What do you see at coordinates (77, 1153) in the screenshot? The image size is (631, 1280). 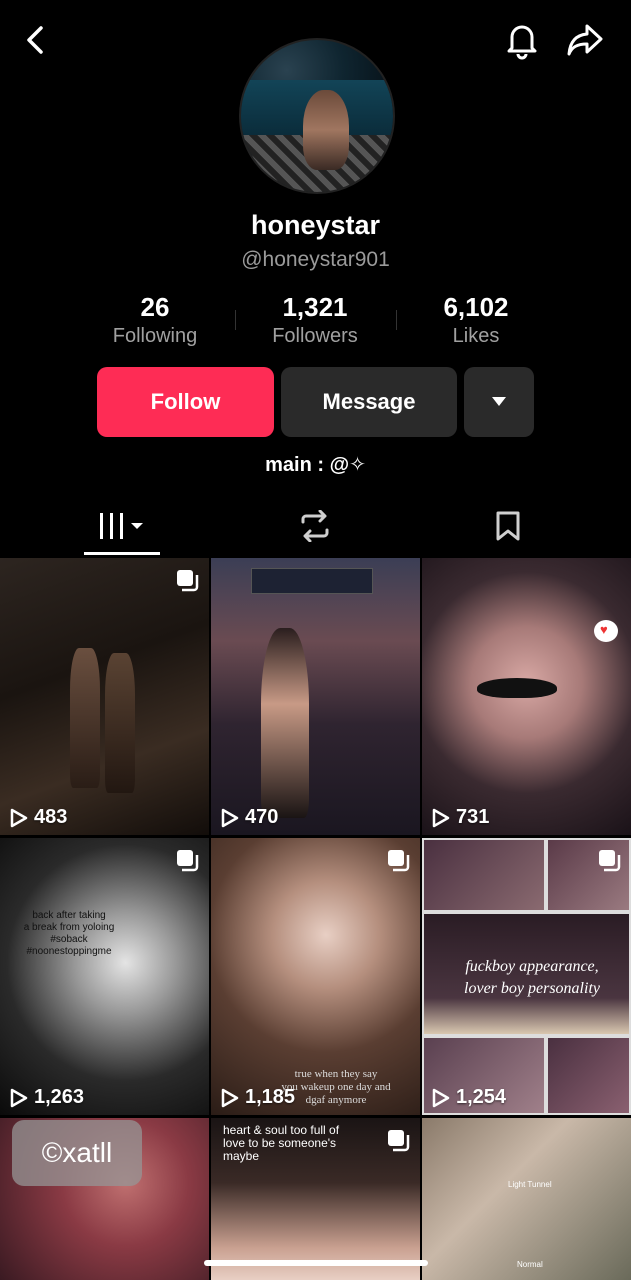 I see `watermark: ©xatll` at bounding box center [77, 1153].